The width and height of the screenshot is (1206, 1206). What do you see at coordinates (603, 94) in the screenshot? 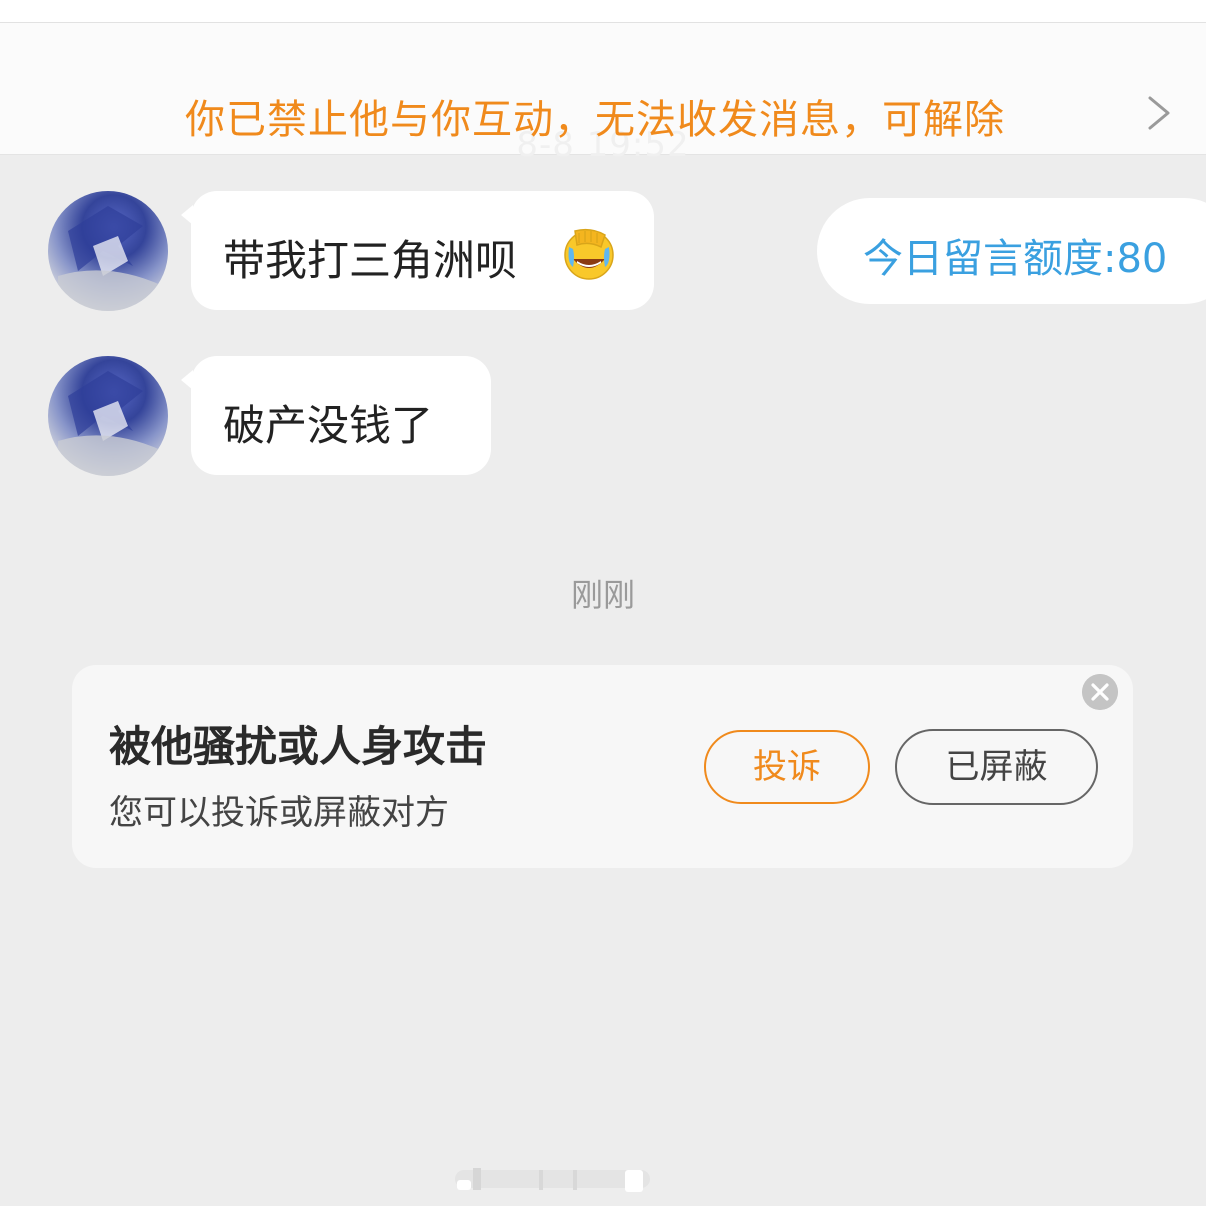
I see `ban-notice-banner: 8-8 19:52 你已禁止他与你互动，无法收发消息，可解除` at bounding box center [603, 94].